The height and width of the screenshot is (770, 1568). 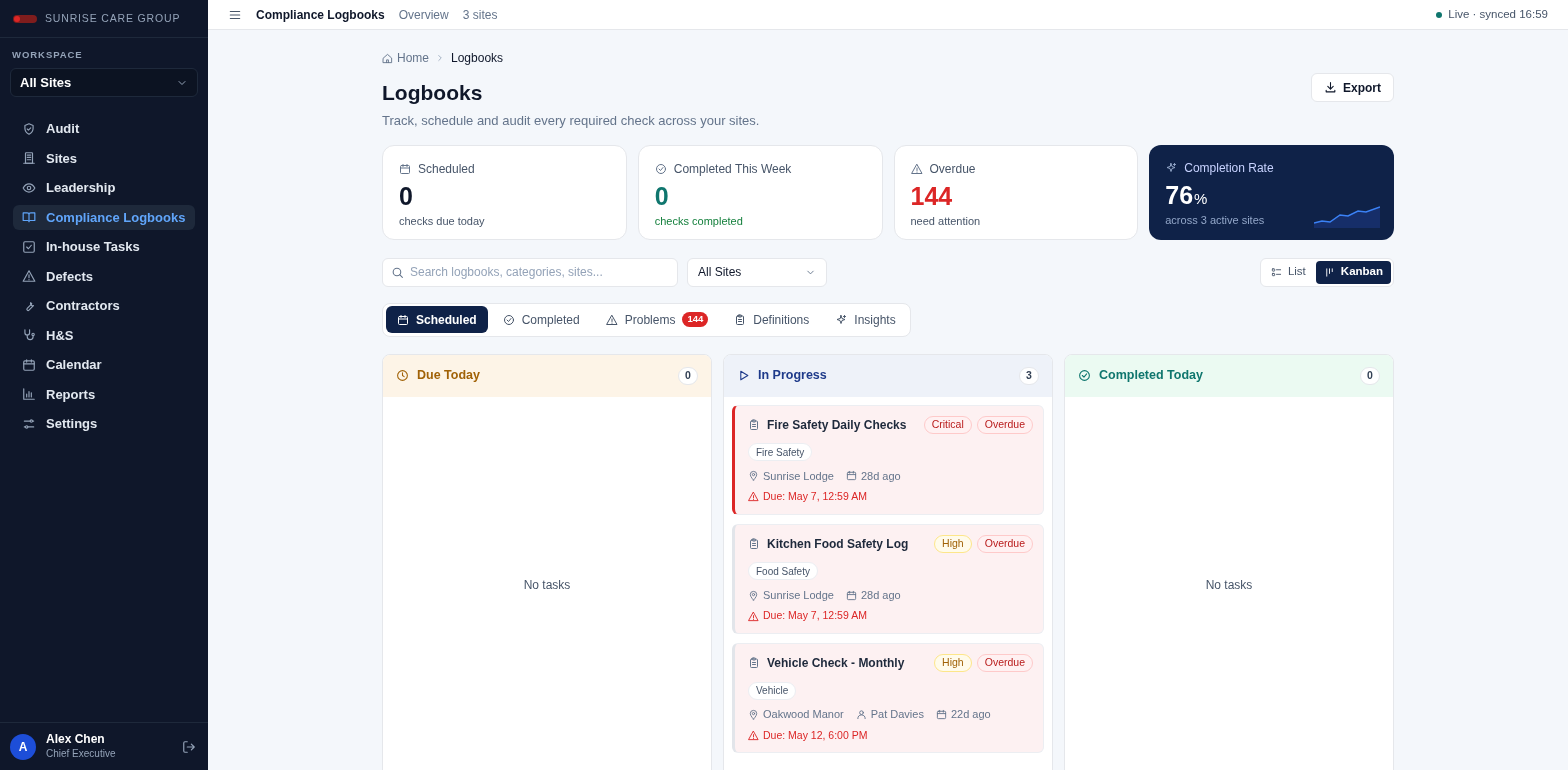 What do you see at coordinates (477, 58) in the screenshot?
I see `breadcrumb-current: Logbooks` at bounding box center [477, 58].